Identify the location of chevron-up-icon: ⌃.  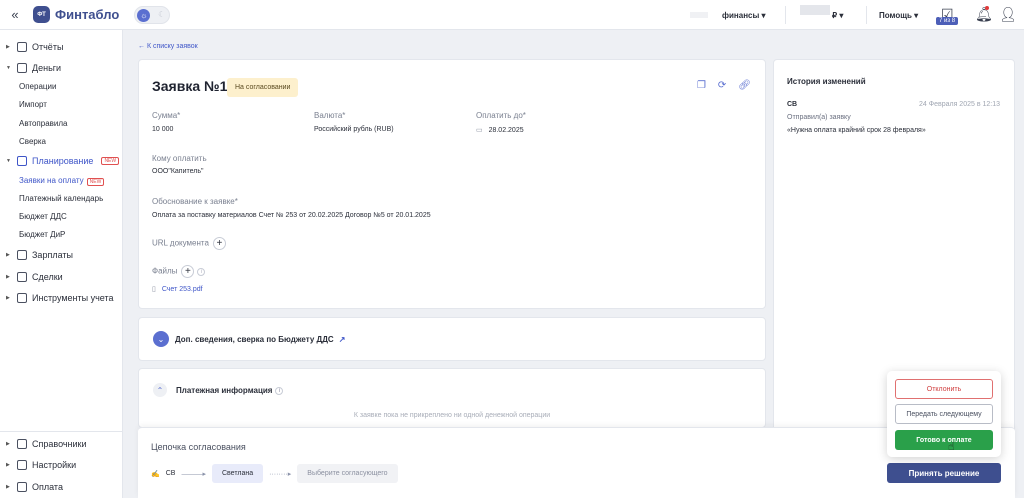
(160, 390).